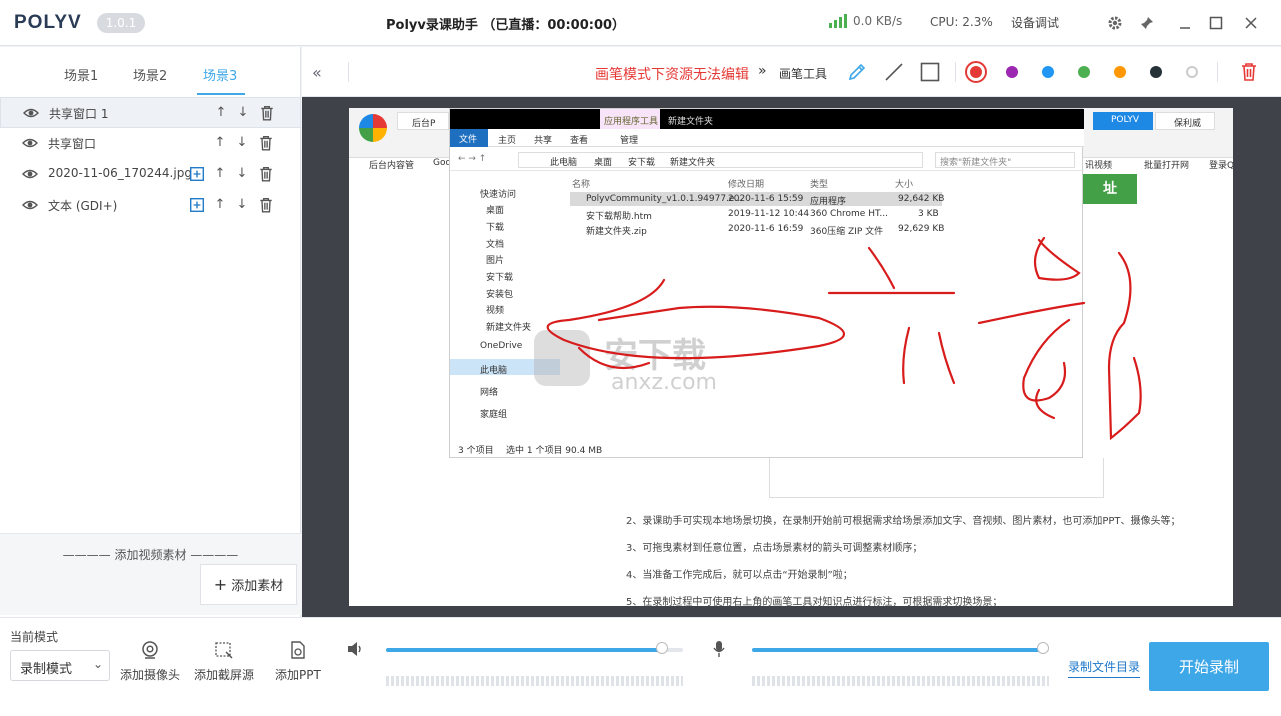  I want to click on scene-tabs: 场景1 场景2 场景3, so click(150, 72).